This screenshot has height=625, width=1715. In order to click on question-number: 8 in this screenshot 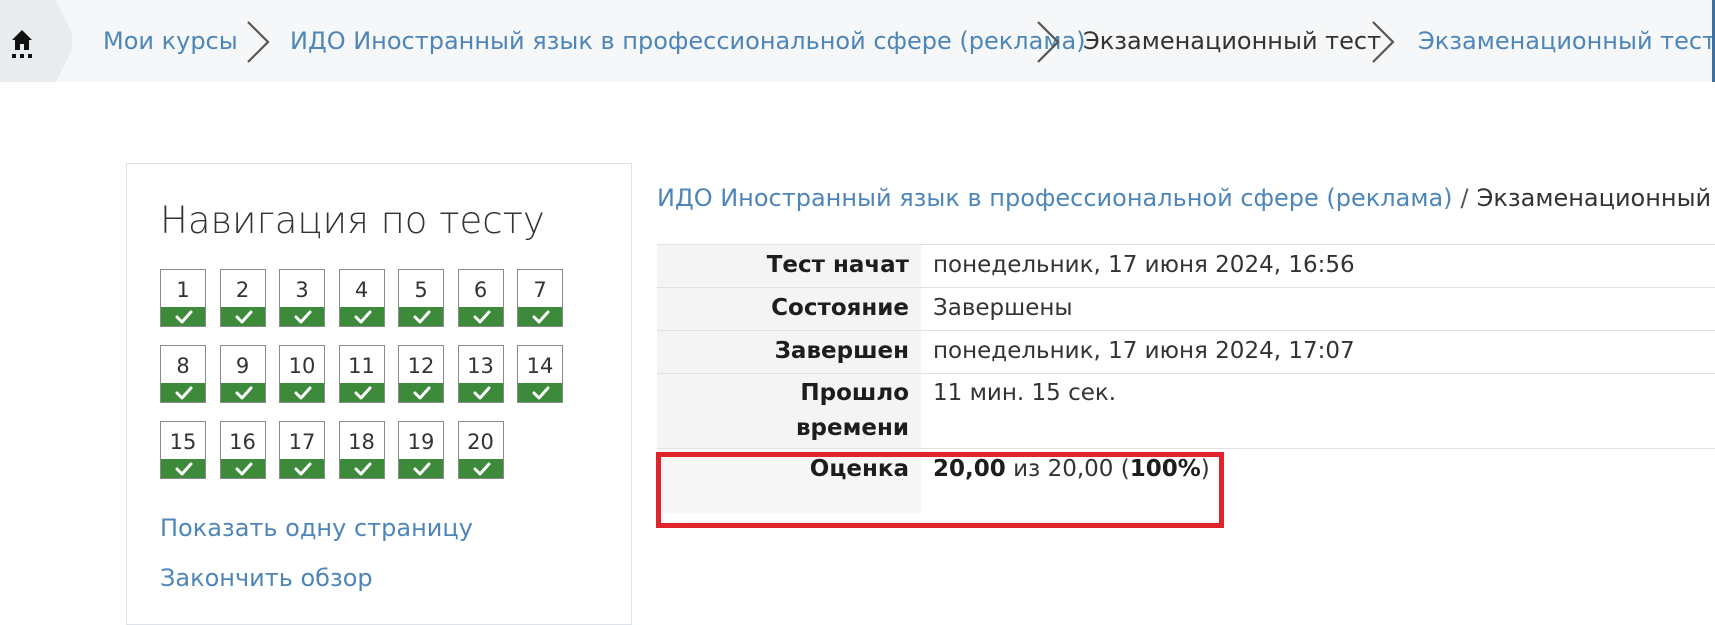, I will do `click(183, 366)`.